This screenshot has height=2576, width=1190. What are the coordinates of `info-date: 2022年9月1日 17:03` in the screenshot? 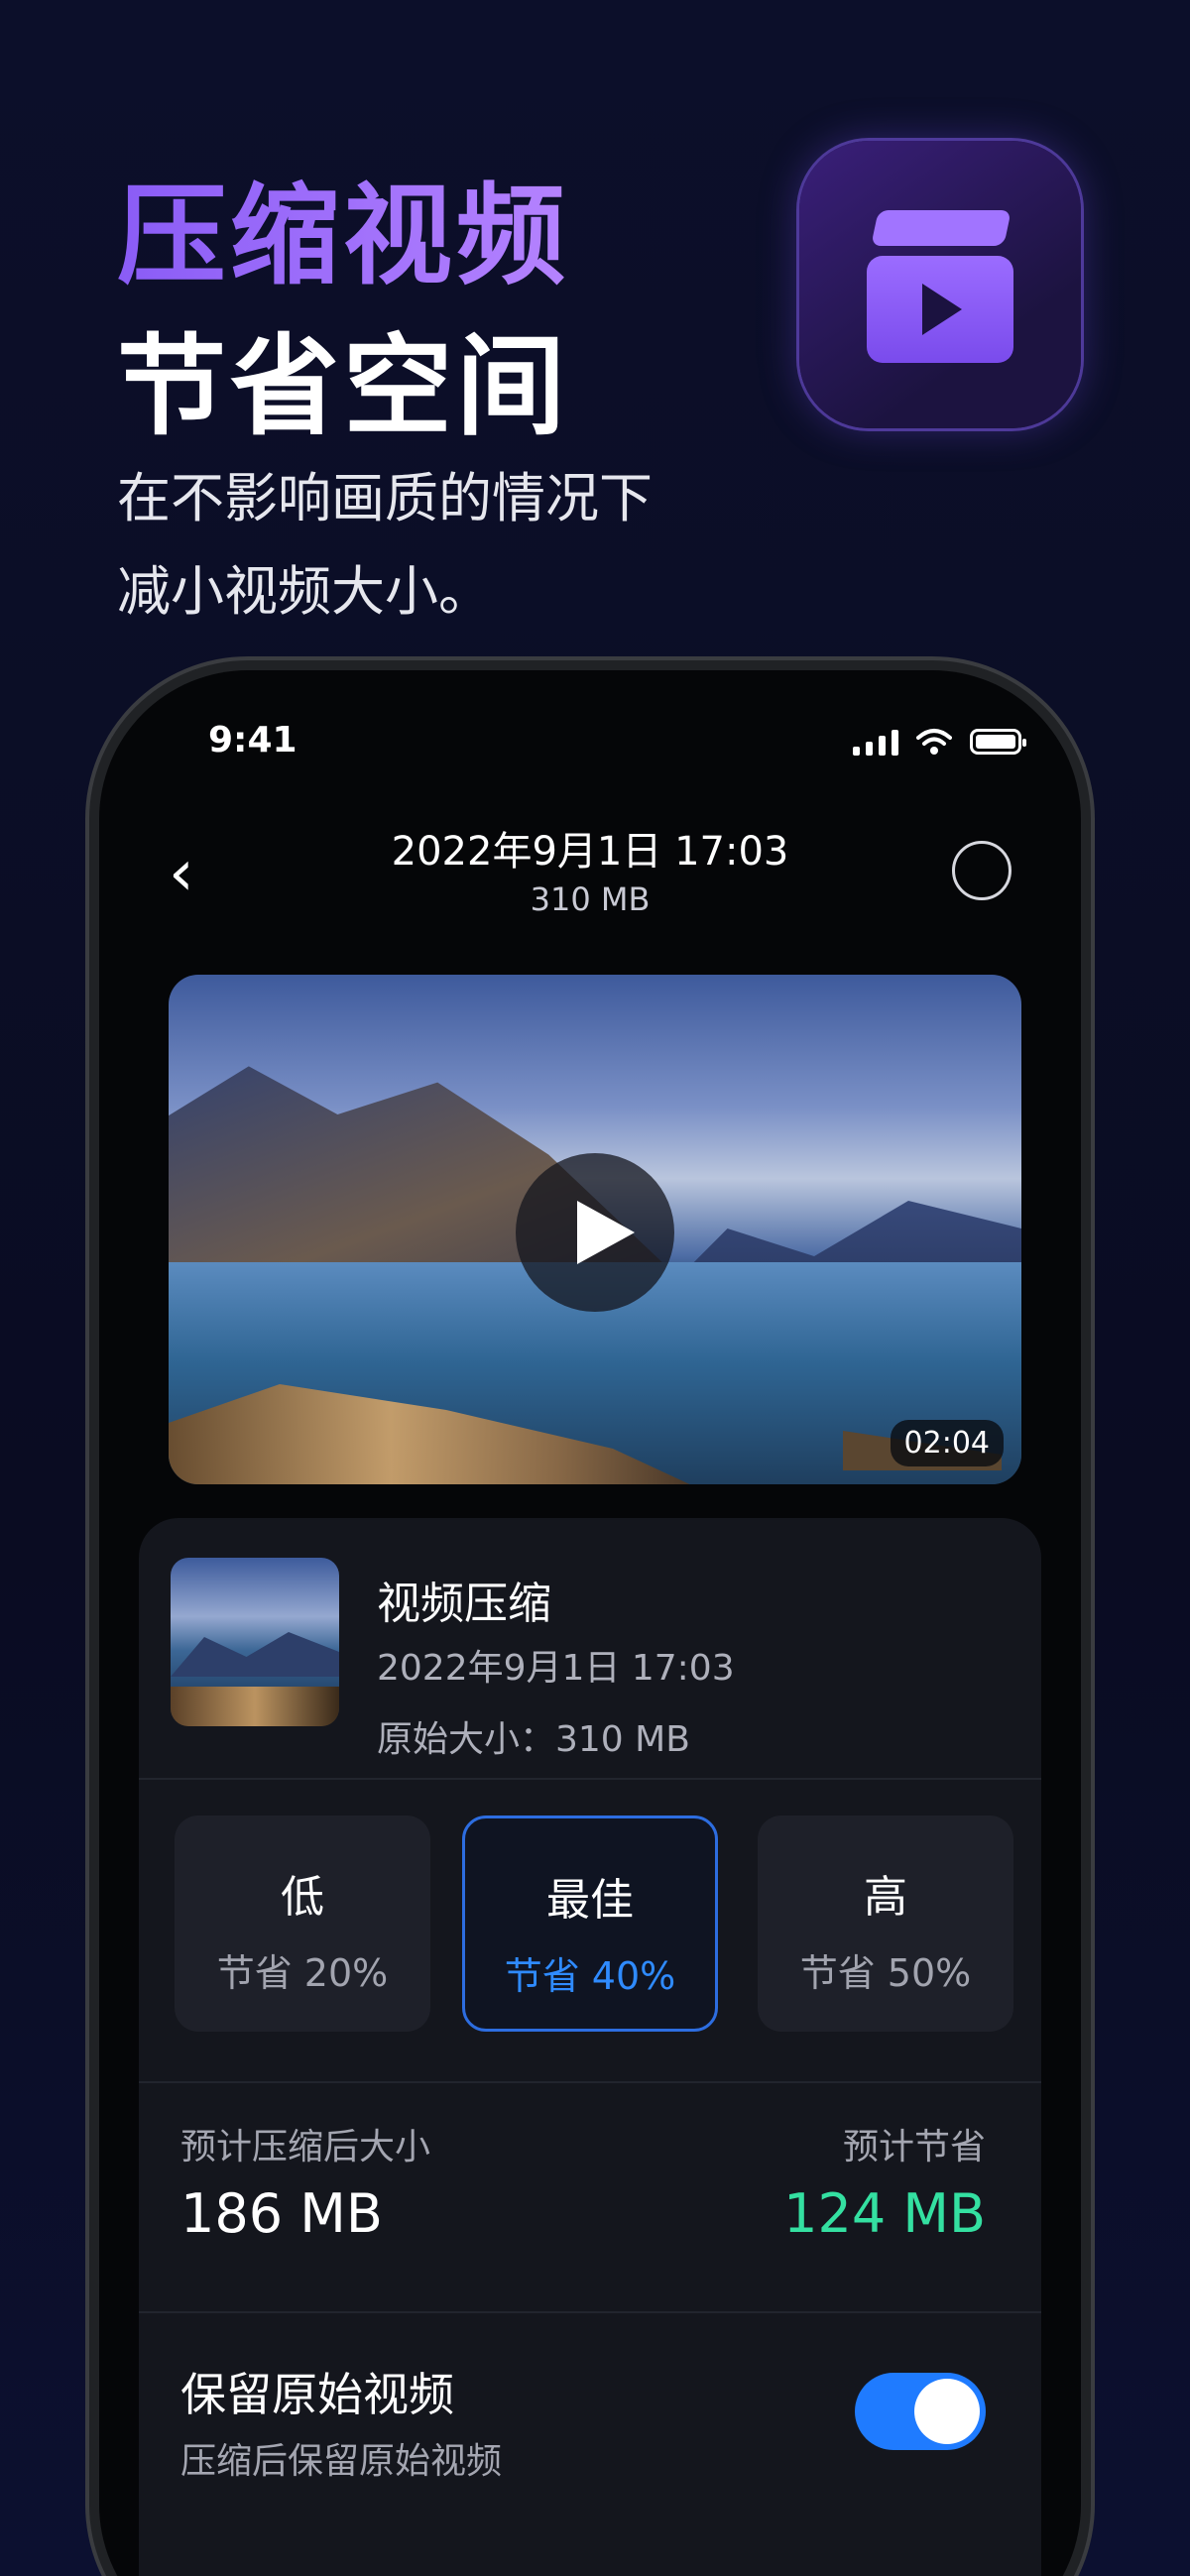 It's located at (556, 1668).